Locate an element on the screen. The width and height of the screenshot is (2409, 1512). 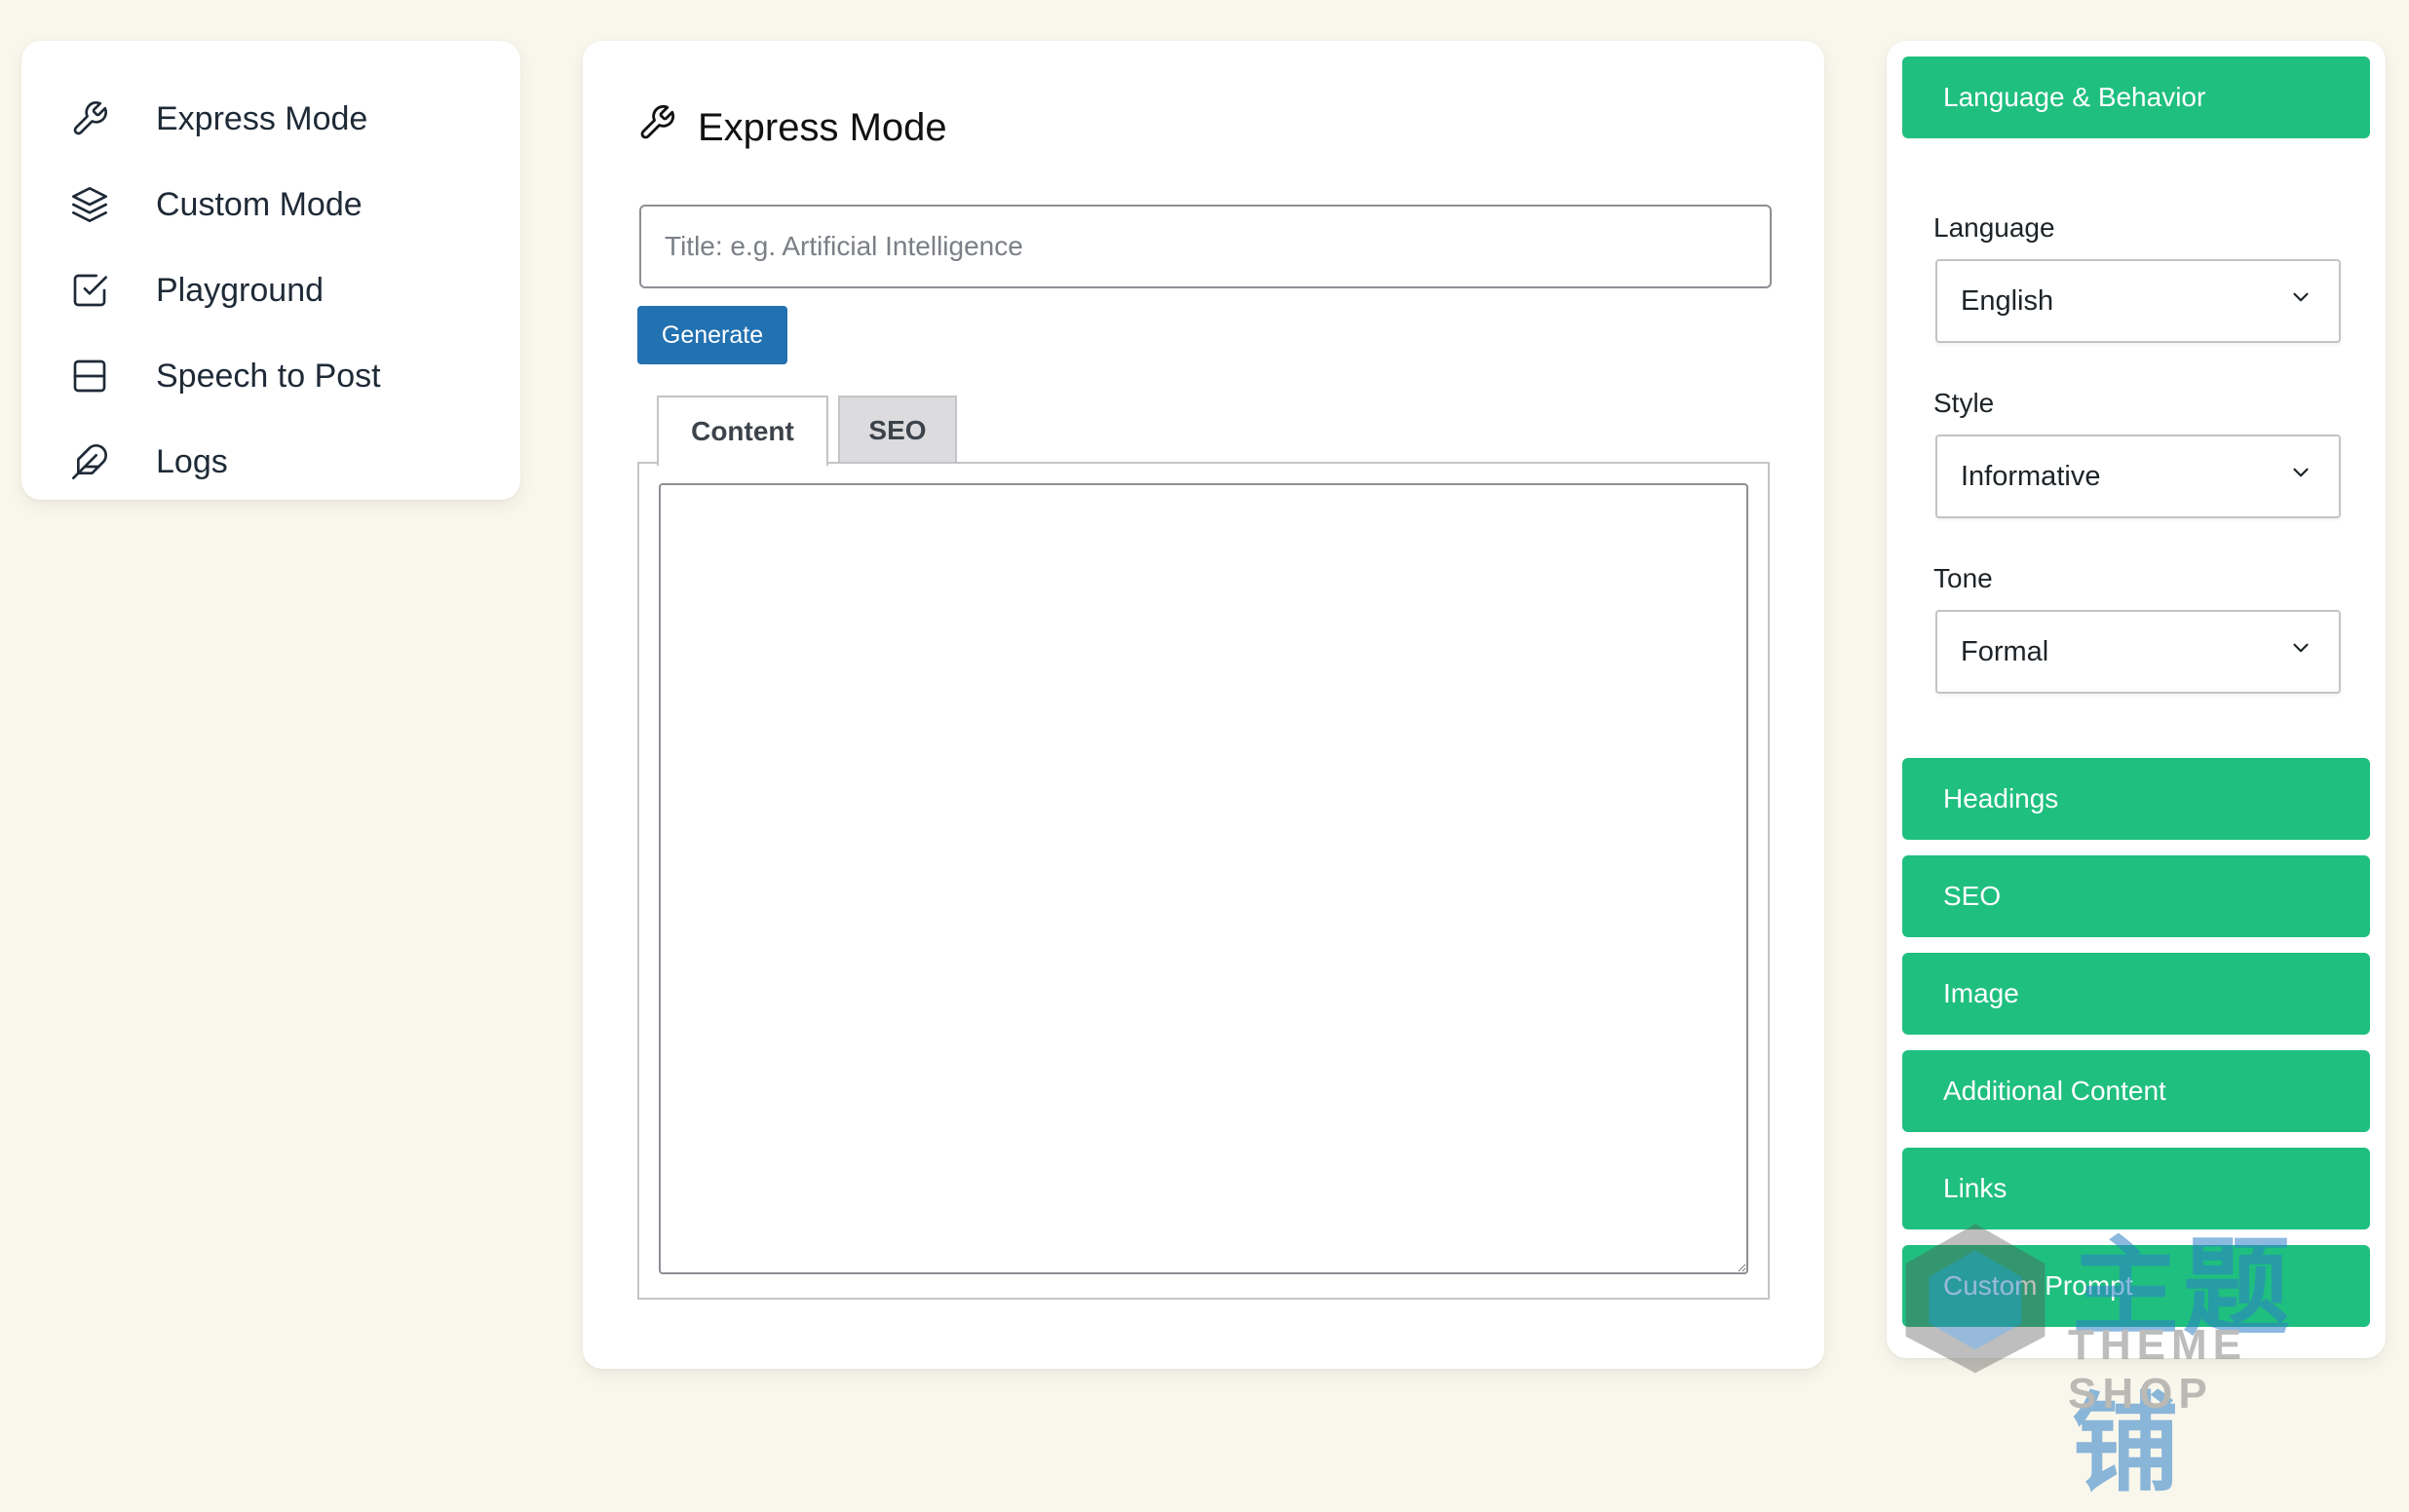
nav-item-label: Logs is located at coordinates (192, 461).